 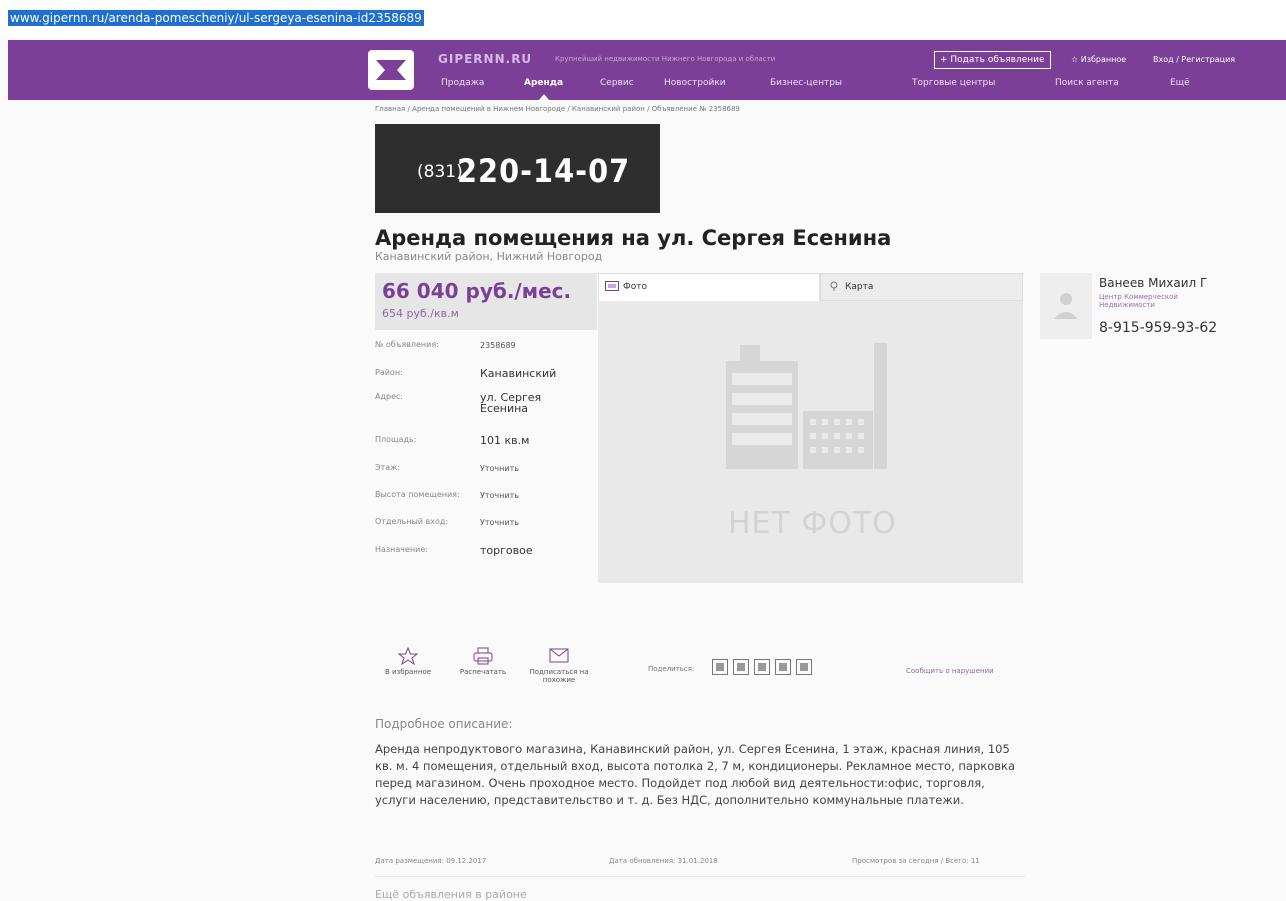 I want to click on phone-banner: (831) 220-14-07, so click(x=517, y=168).